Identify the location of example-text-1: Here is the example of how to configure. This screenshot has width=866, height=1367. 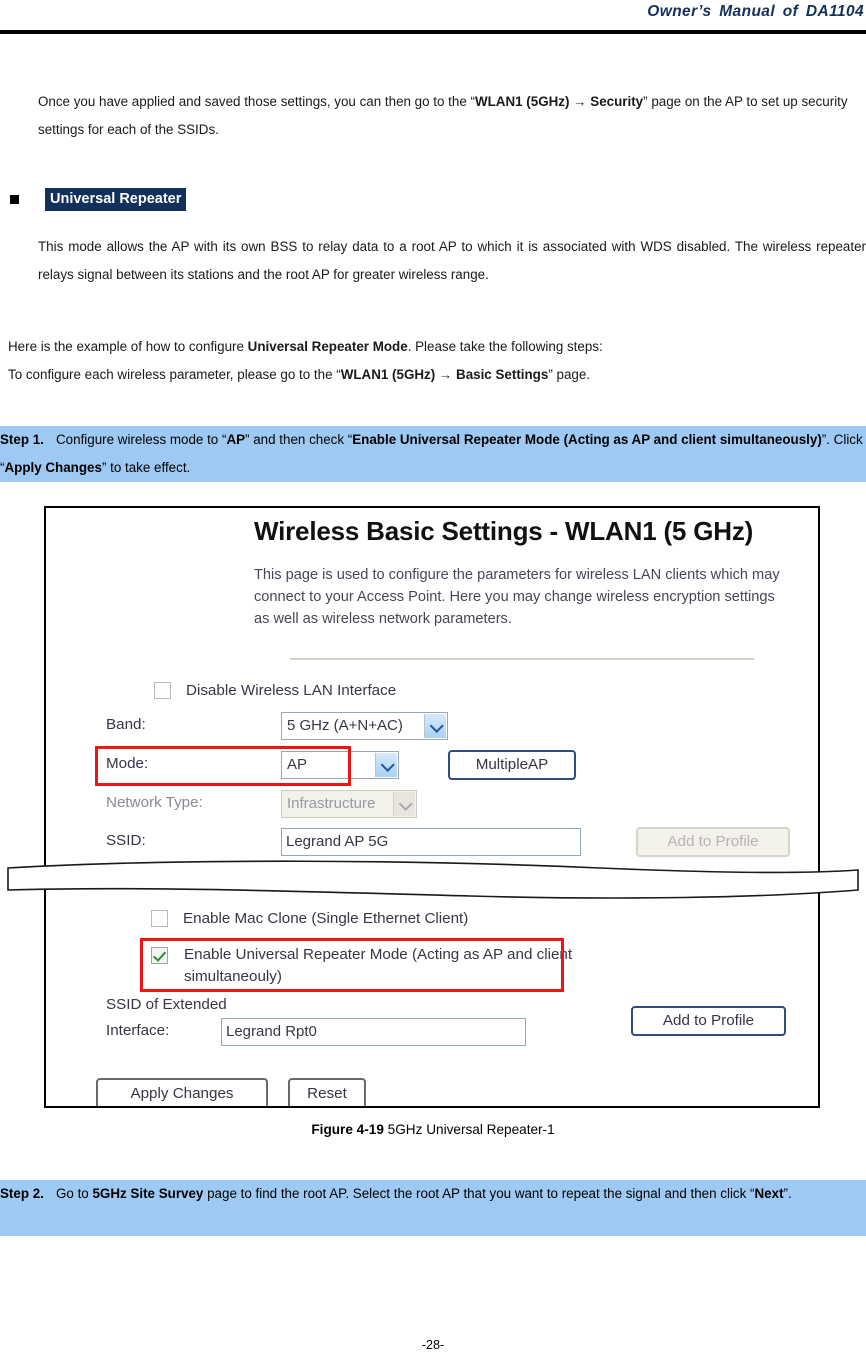
(128, 346).